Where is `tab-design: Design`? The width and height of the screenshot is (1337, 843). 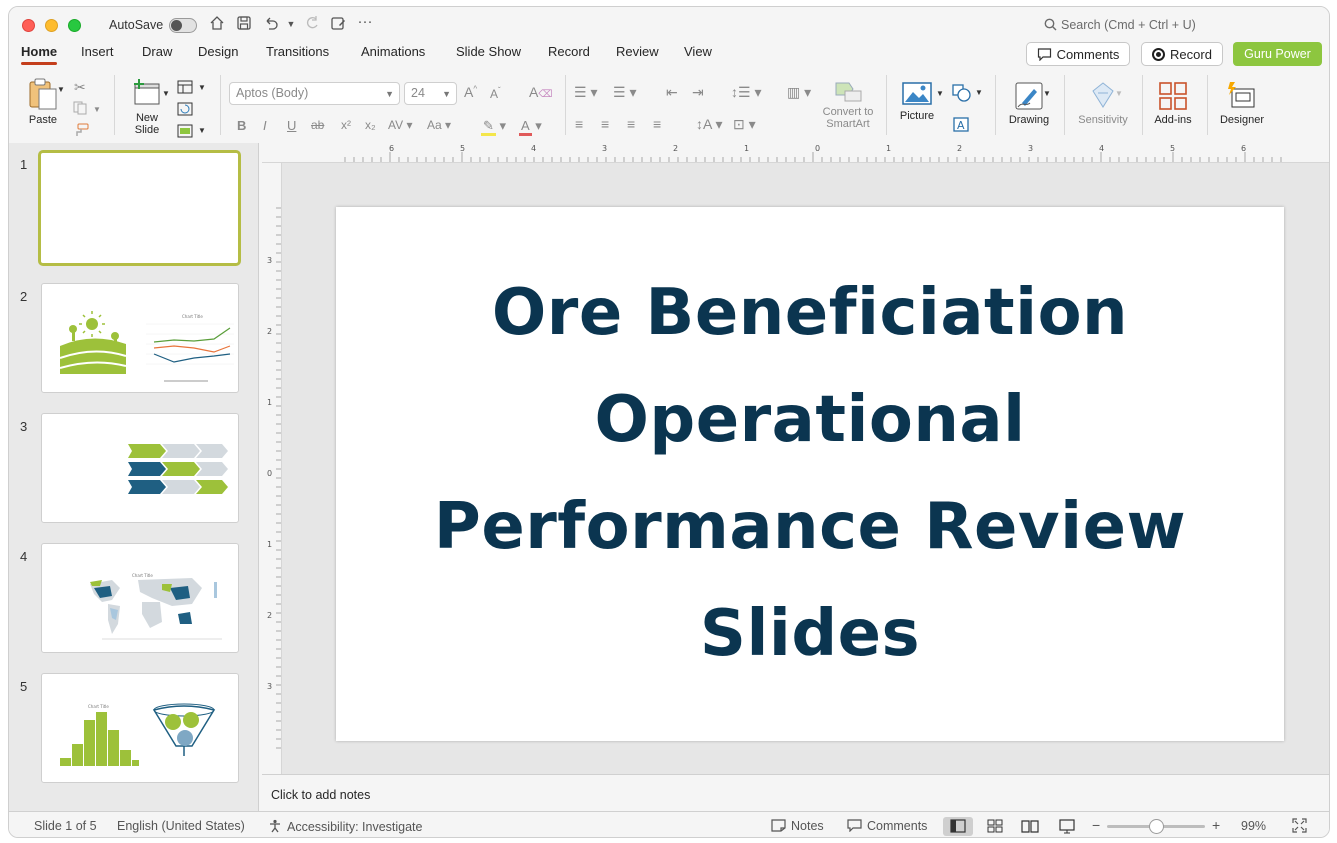
tab-design: Design is located at coordinates (218, 51).